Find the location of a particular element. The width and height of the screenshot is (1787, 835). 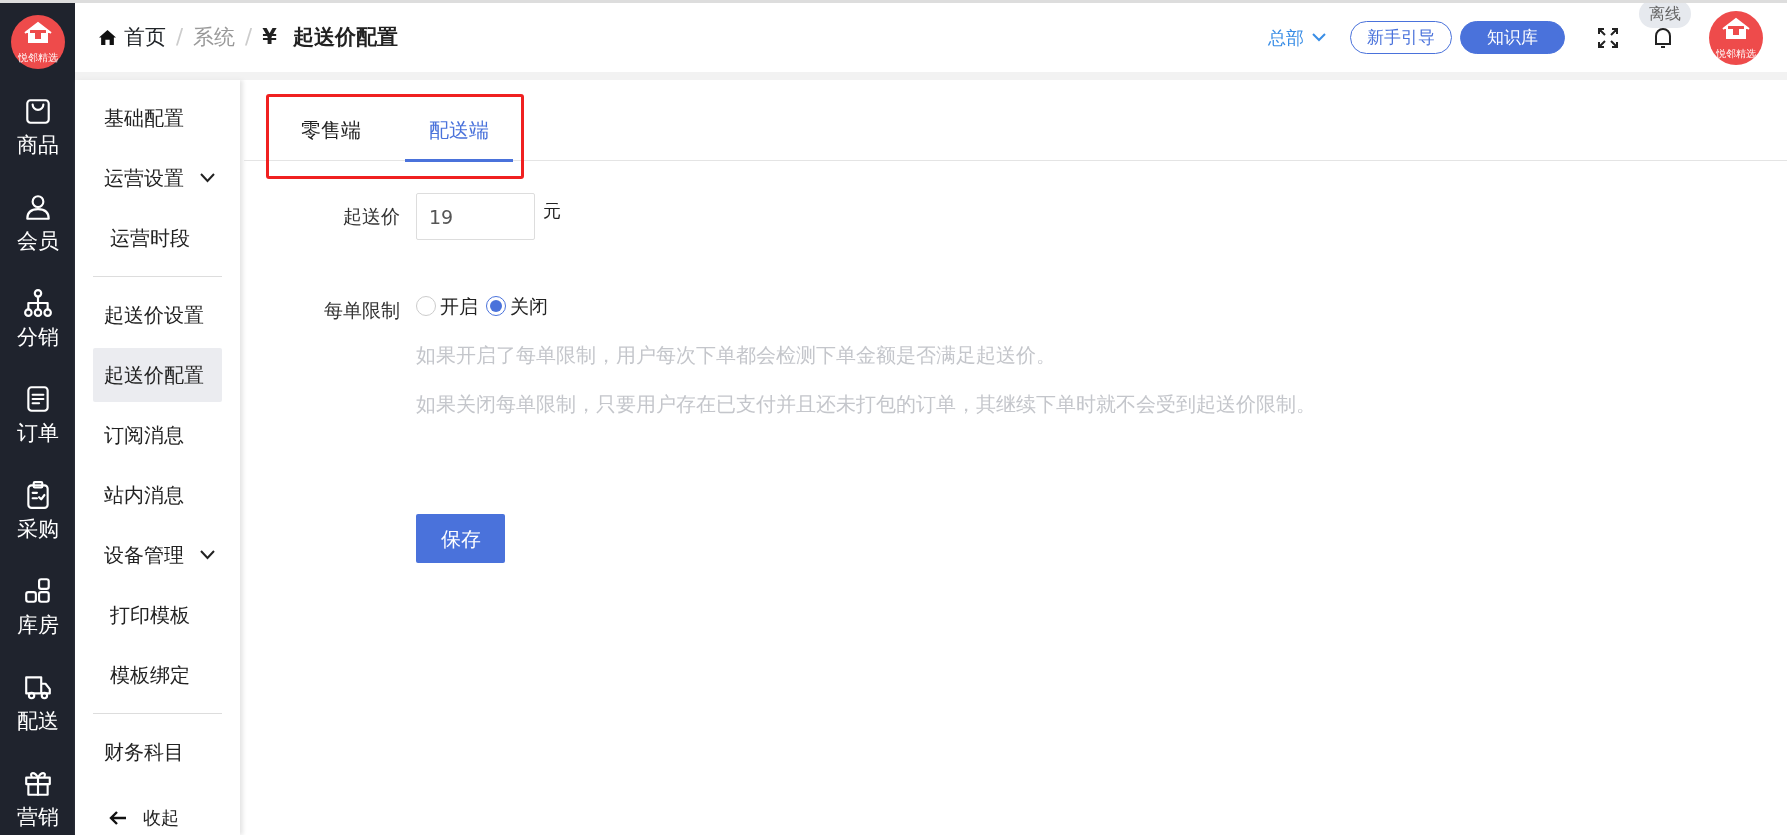

menu-item: 起送价设置 is located at coordinates (157, 315).